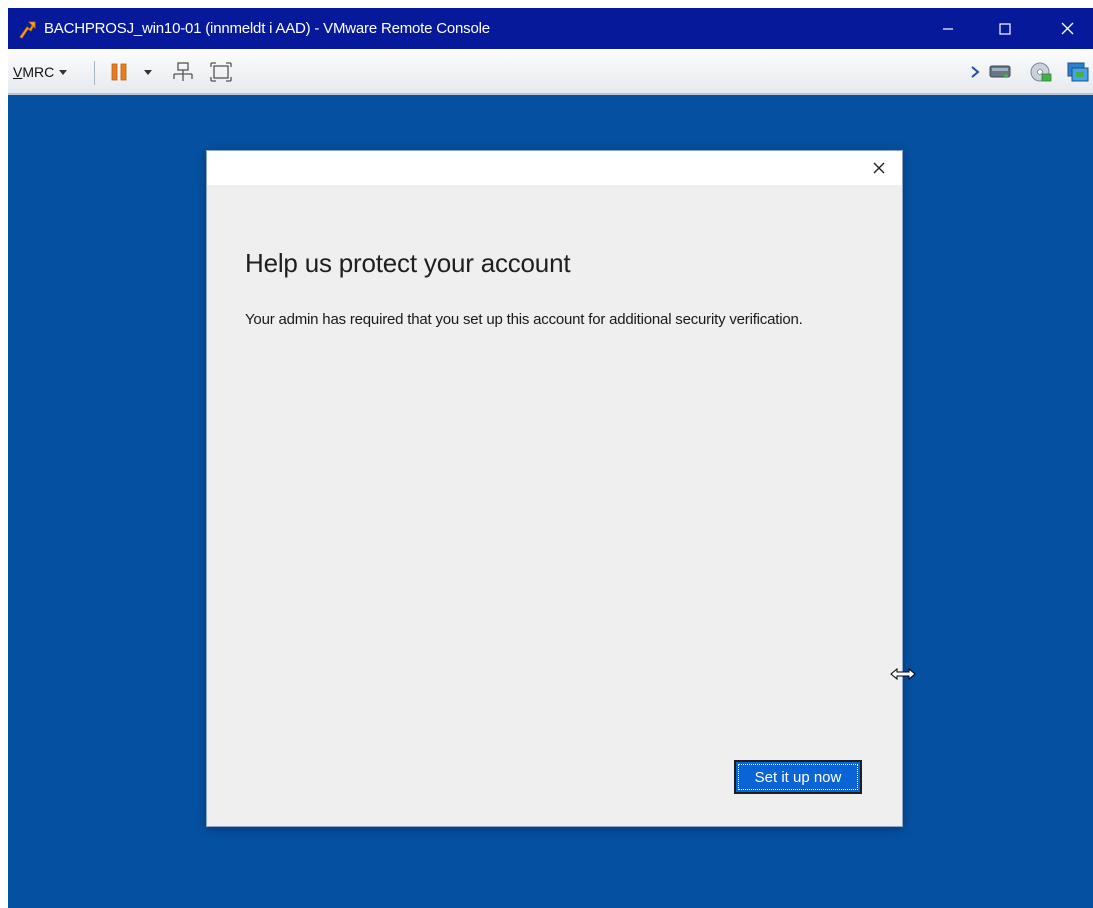  I want to click on cd-dvd-button, so click(1042, 72).